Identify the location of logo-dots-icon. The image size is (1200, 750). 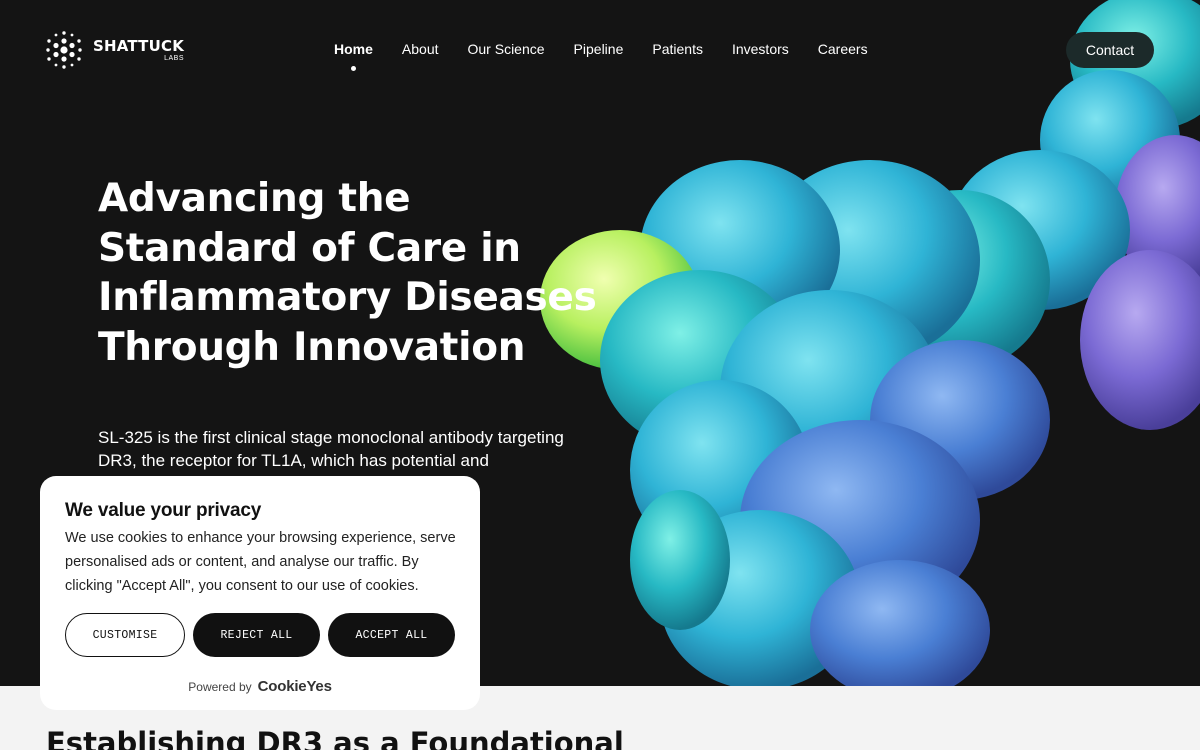
(64, 50).